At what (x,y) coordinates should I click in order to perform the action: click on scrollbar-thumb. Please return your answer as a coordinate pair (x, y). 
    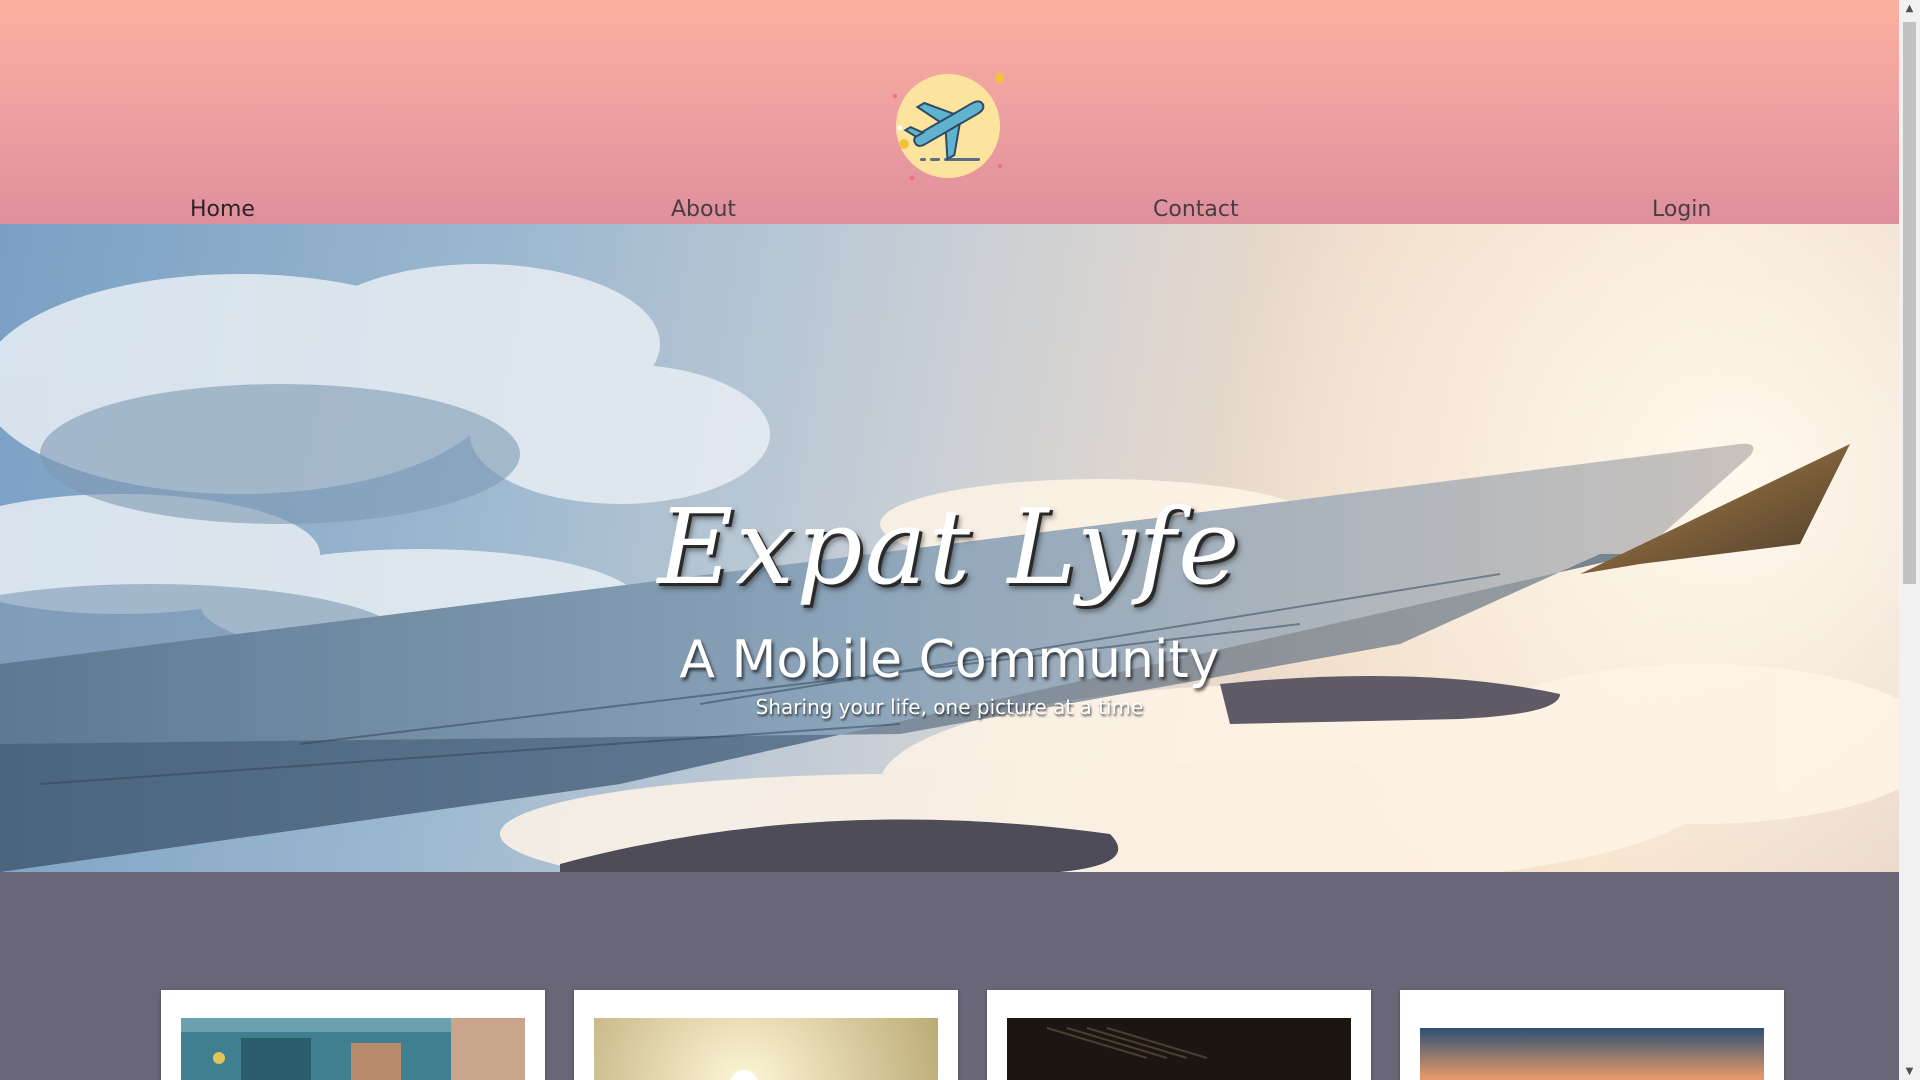
    Looking at the image, I should click on (1909, 303).